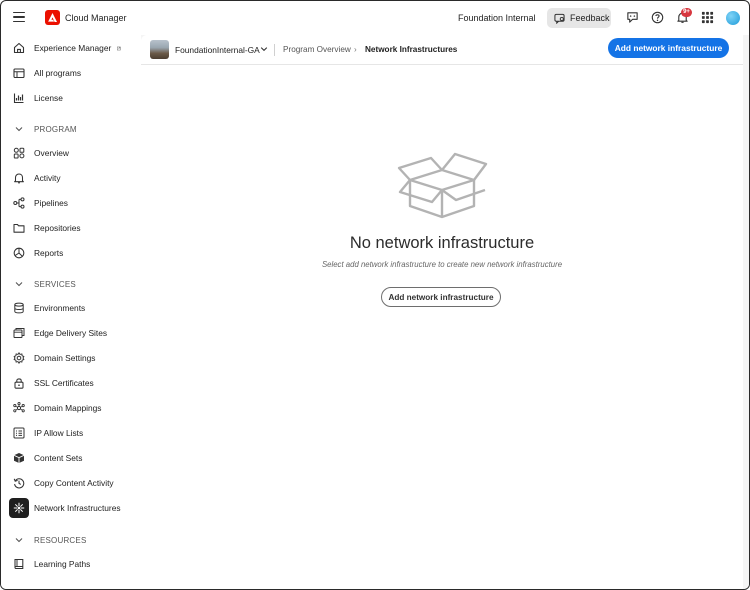  I want to click on section-program: PROGRAM, so click(65, 129).